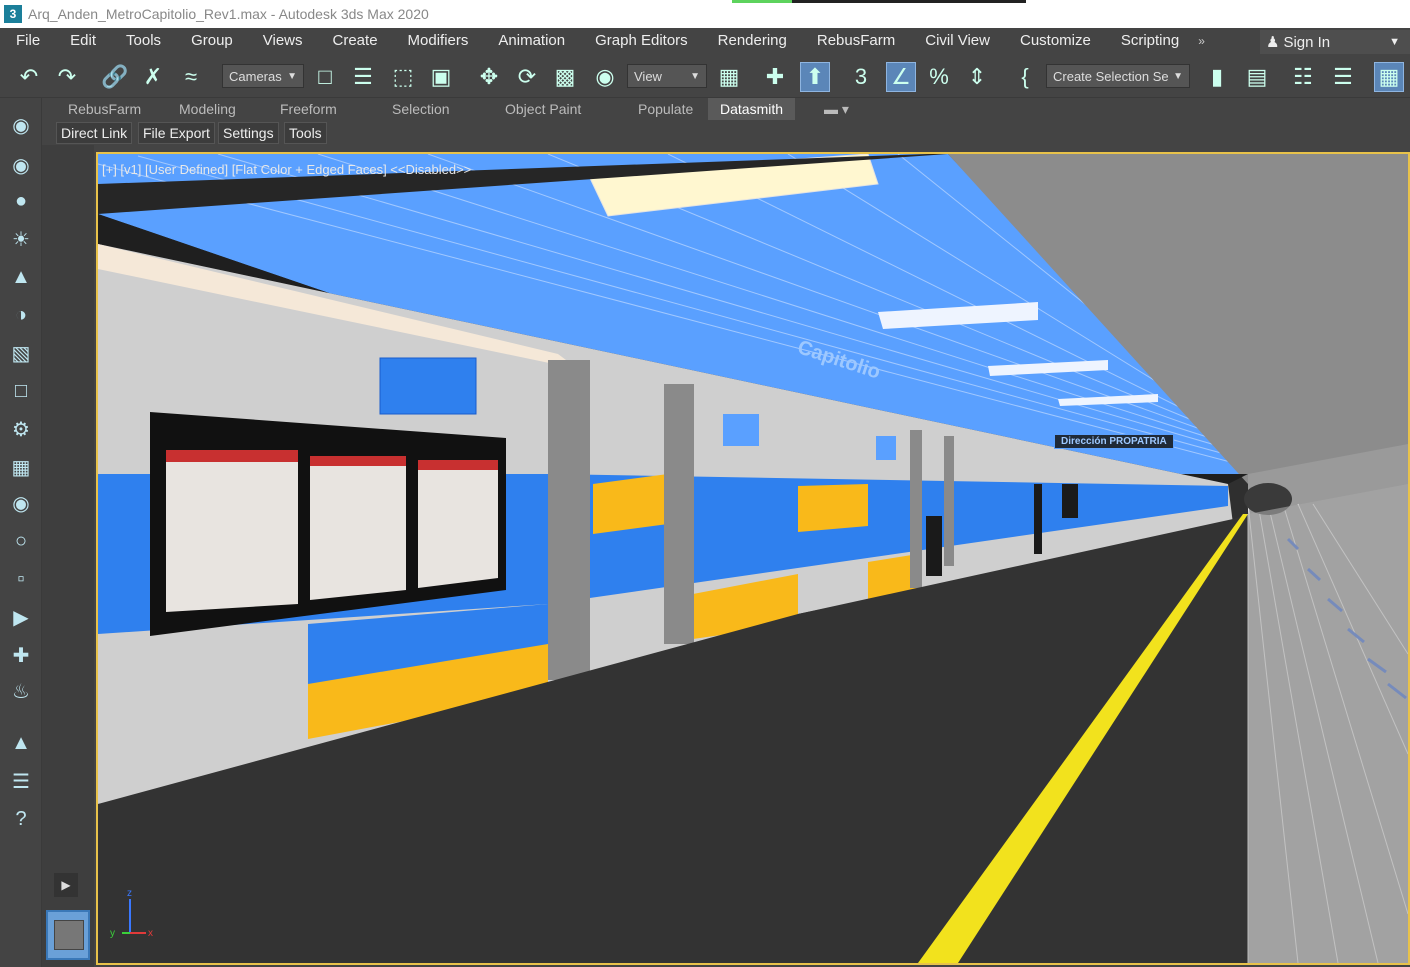 Image resolution: width=1410 pixels, height=967 pixels. I want to click on ribbon-options-icon: ▬ ▾, so click(836, 109).